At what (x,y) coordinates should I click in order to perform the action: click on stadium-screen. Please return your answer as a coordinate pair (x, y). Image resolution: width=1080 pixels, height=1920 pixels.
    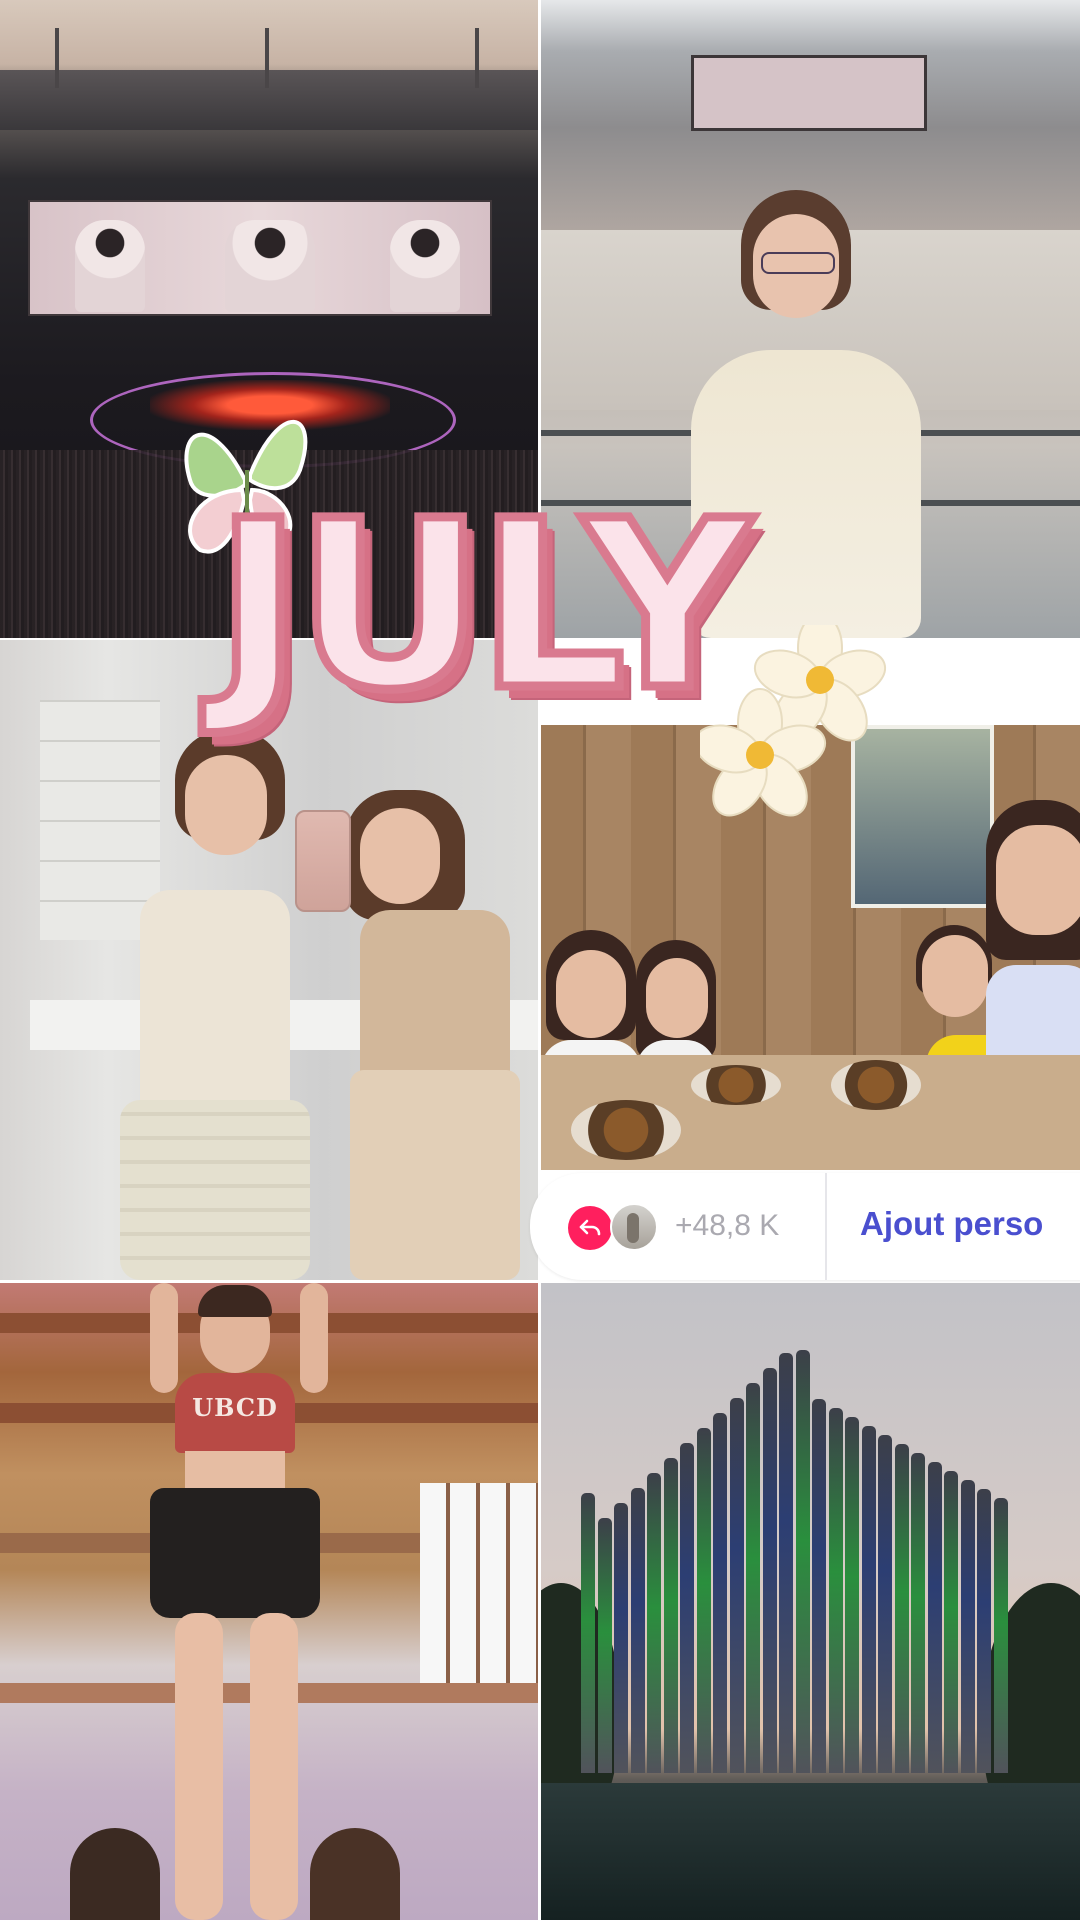
    Looking at the image, I should click on (809, 93).